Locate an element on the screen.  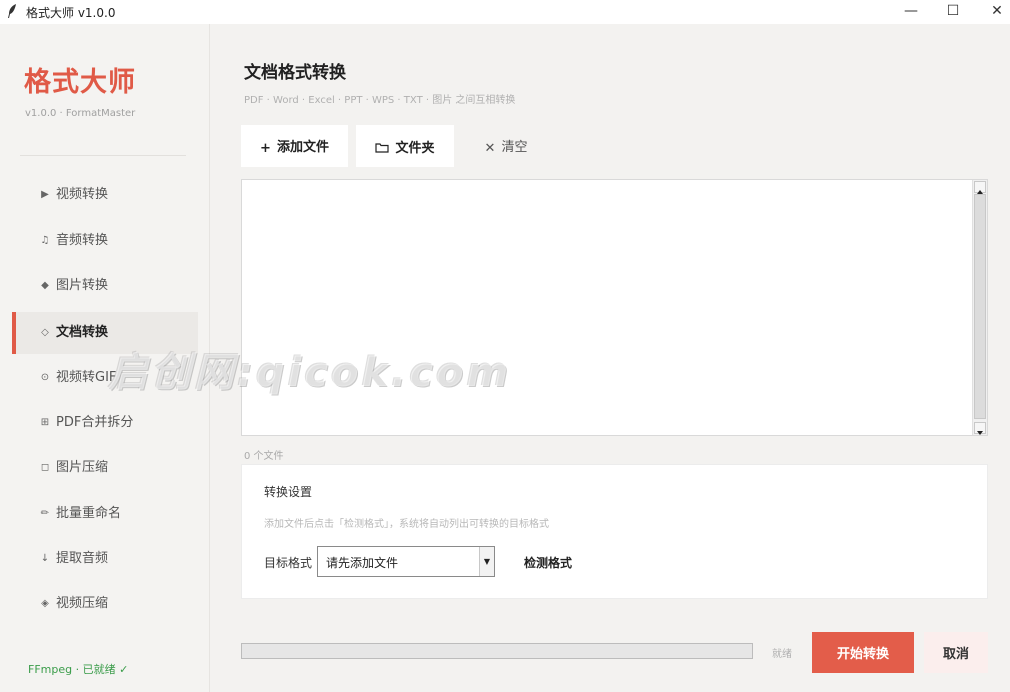
add-files-button: + 添加文件 is located at coordinates (294, 146).